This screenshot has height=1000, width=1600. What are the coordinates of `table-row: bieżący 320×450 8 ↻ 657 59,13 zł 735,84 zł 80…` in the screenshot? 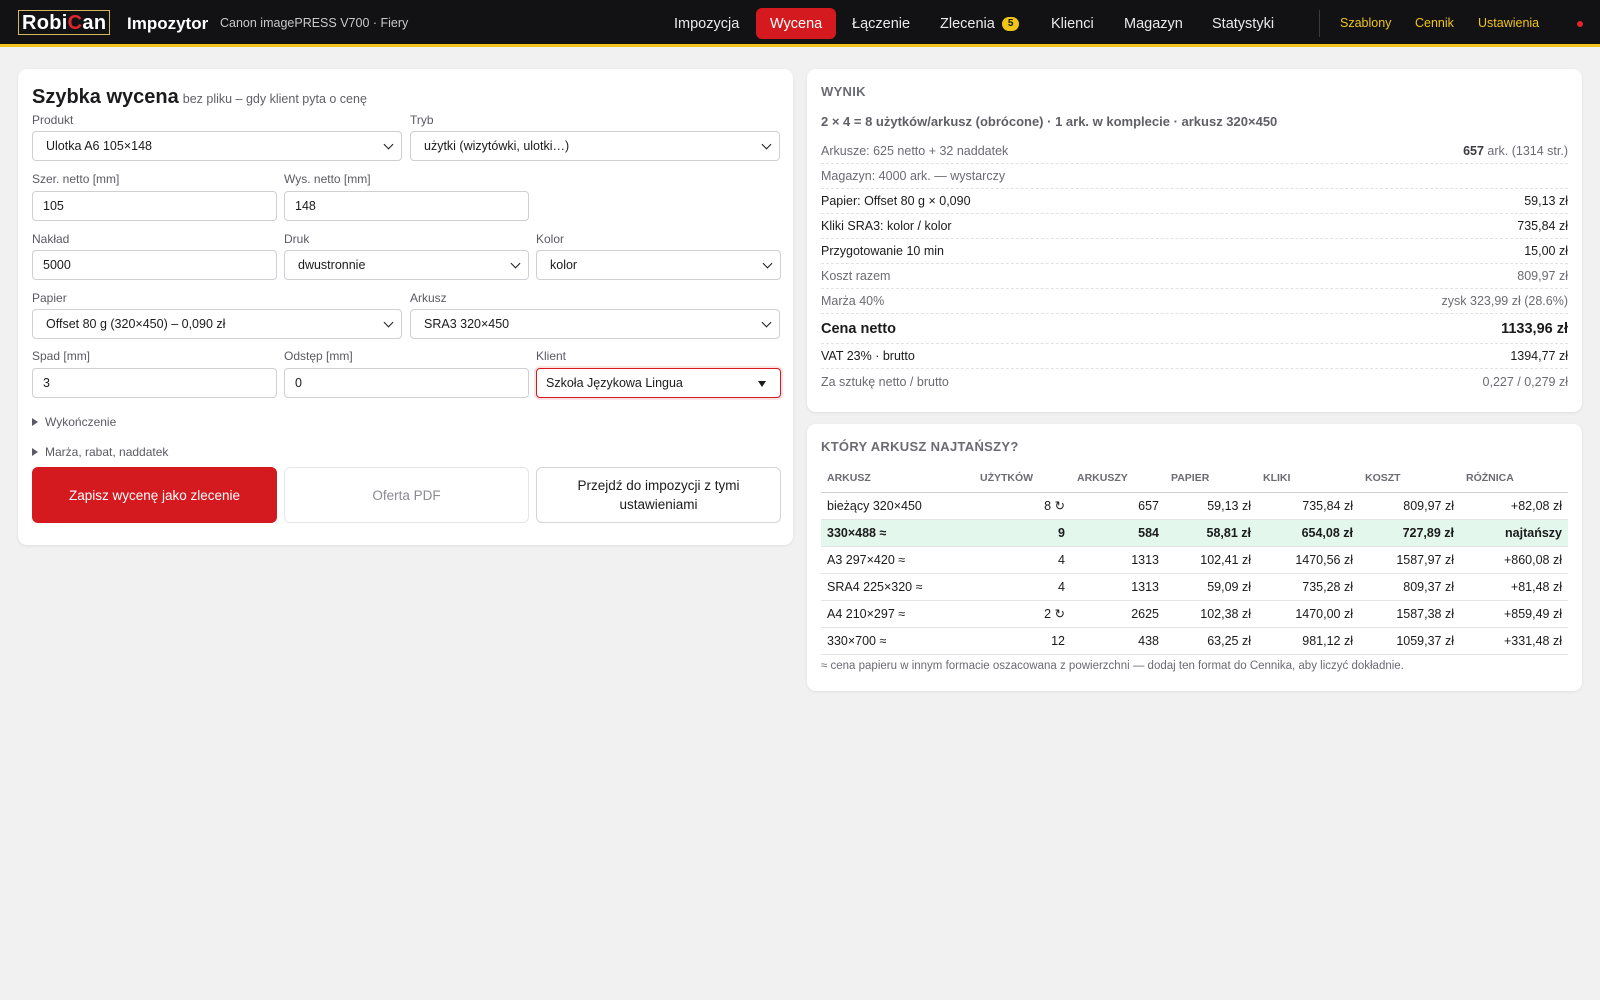 It's located at (1194, 506).